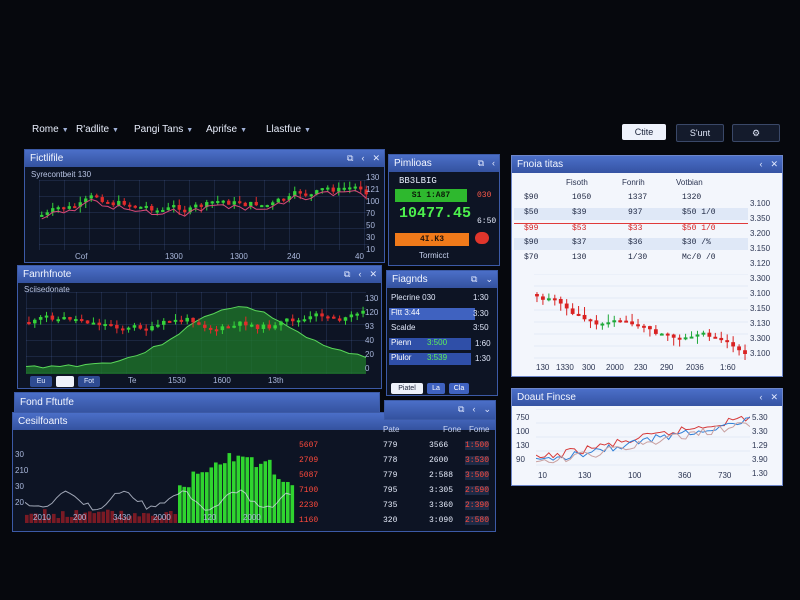 The image size is (800, 600). What do you see at coordinates (531, 228) in the screenshot?
I see `table-cell: $99` at bounding box center [531, 228].